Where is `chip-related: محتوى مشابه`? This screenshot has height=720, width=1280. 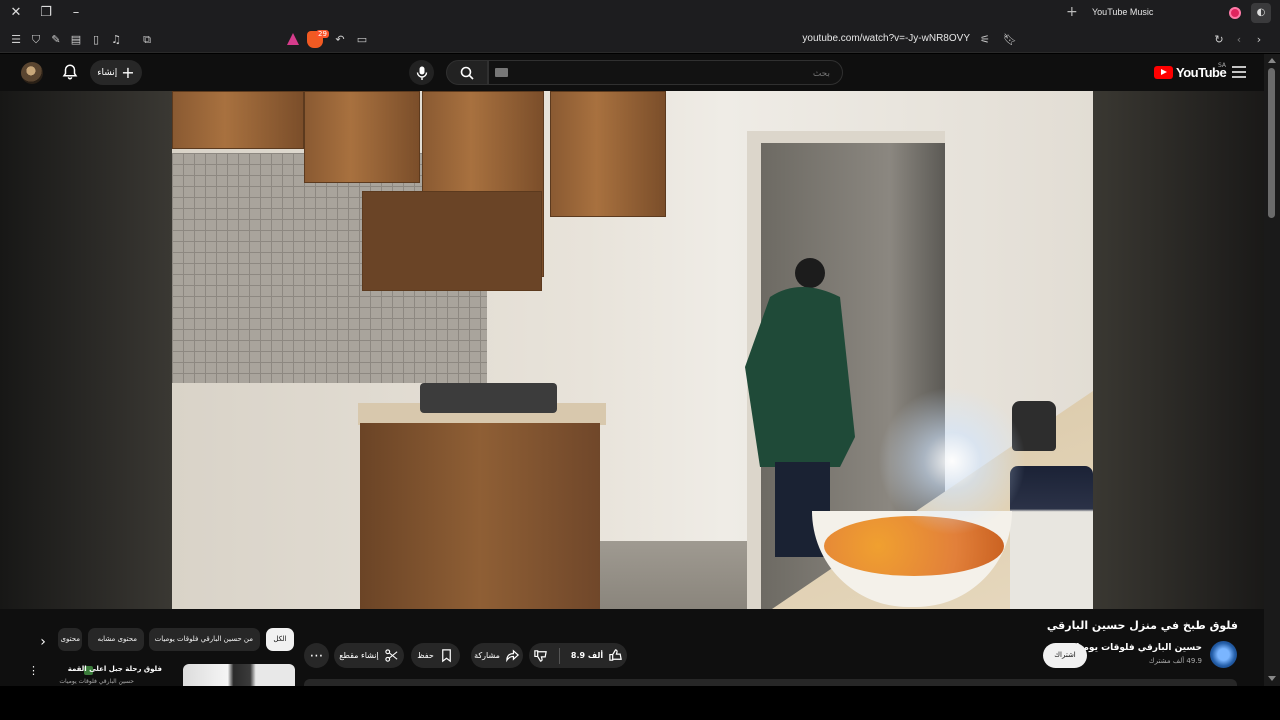 chip-related: محتوى مشابه is located at coordinates (116, 639).